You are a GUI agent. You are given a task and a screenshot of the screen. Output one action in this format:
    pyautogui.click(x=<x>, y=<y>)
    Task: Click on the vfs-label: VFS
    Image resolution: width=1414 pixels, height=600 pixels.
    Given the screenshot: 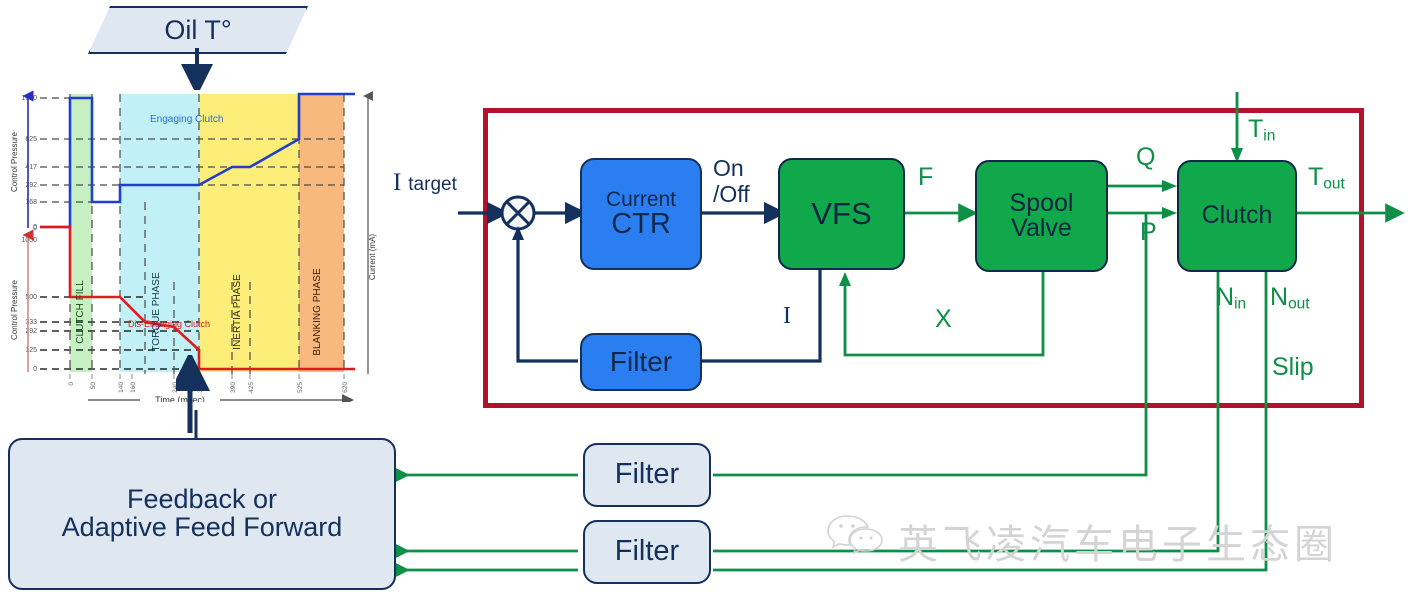 What is the action you would take?
    pyautogui.click(x=841, y=214)
    